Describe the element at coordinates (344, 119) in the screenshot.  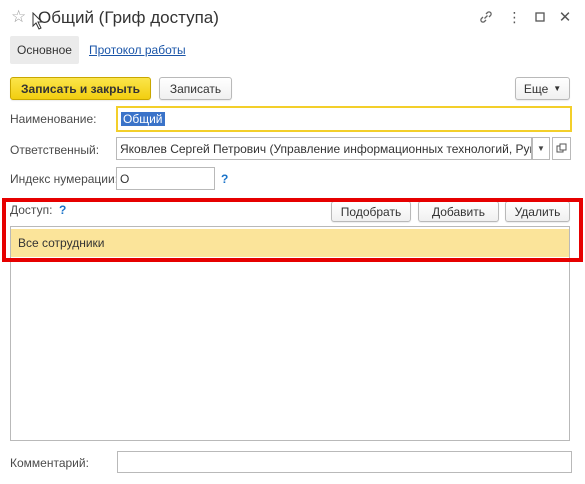
I see `name-input: Общий` at that location.